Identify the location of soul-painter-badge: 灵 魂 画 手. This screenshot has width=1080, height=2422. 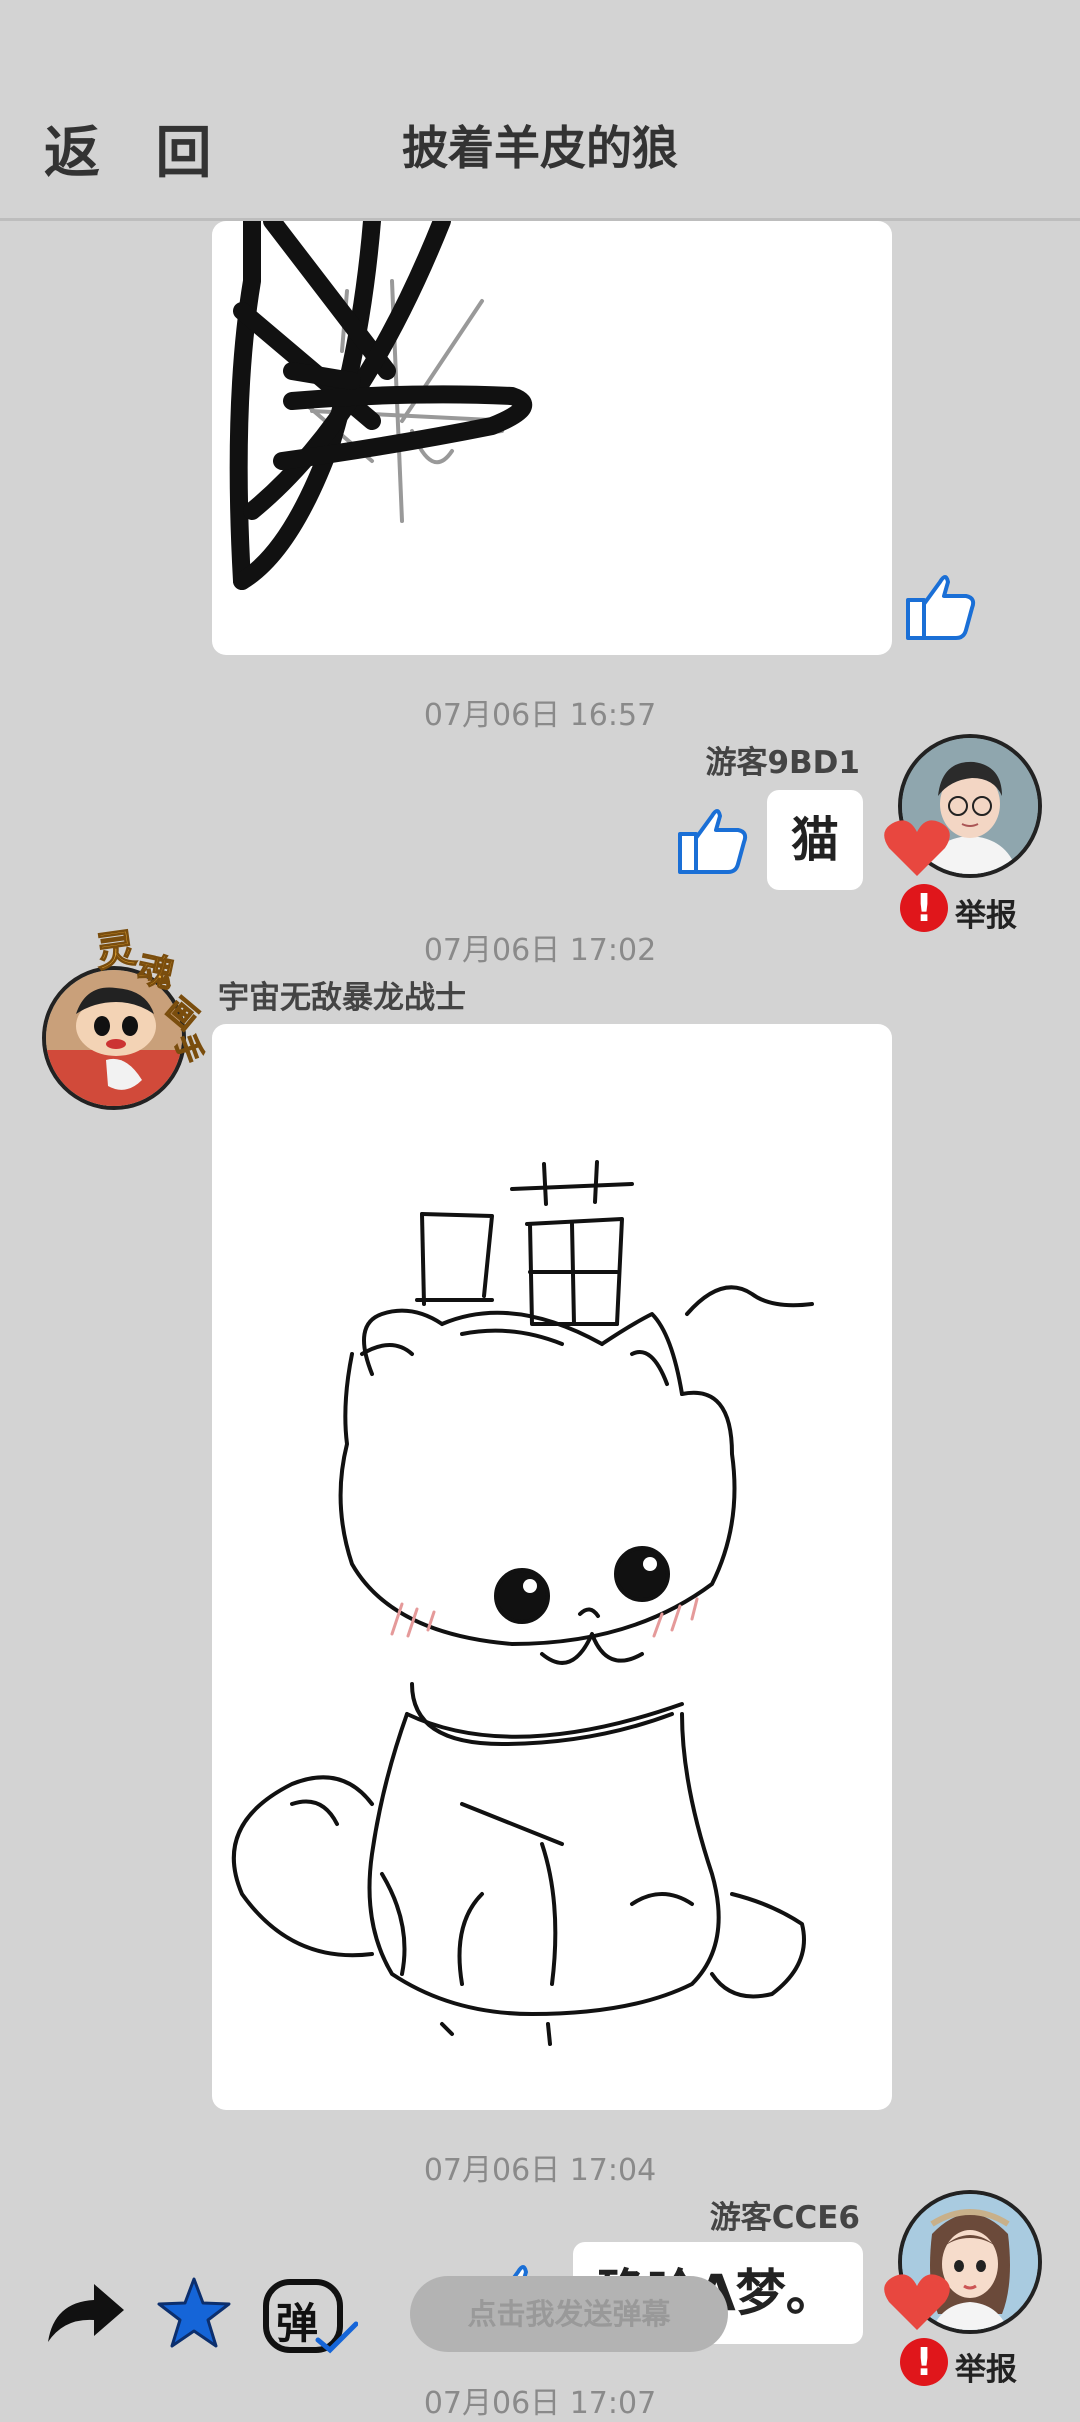
(151, 996).